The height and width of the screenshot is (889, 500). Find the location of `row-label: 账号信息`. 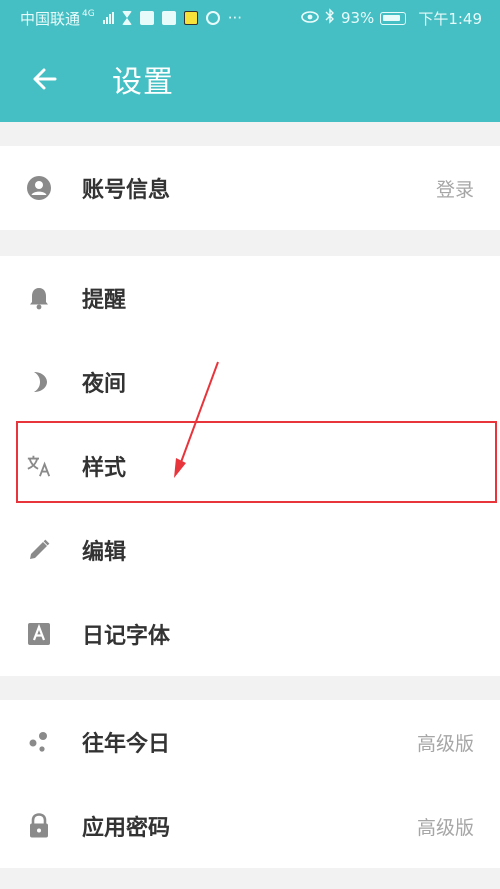

row-label: 账号信息 is located at coordinates (126, 190).